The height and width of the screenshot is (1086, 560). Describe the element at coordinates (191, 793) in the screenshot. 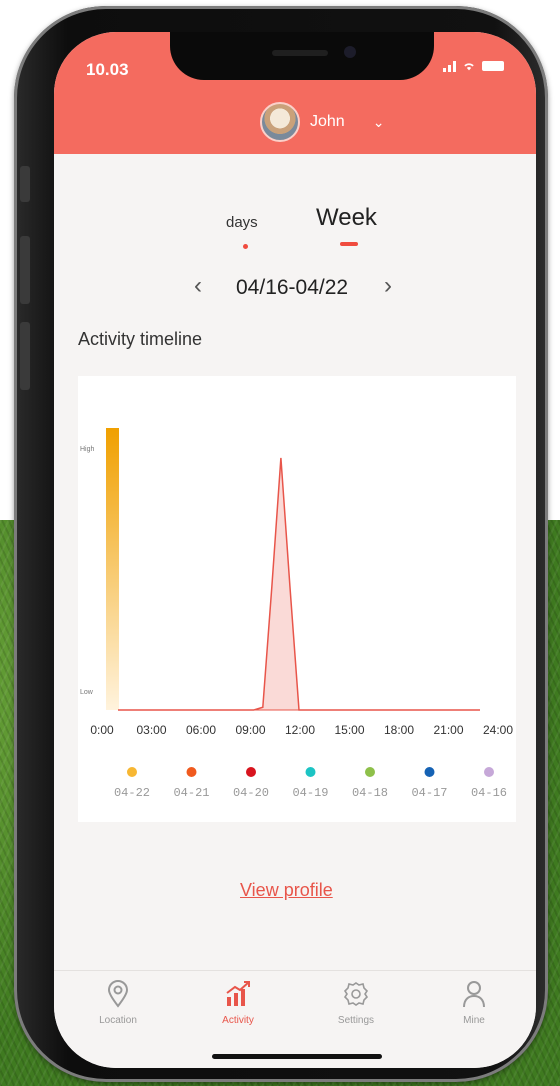

I see `legend-label: 04-21` at that location.